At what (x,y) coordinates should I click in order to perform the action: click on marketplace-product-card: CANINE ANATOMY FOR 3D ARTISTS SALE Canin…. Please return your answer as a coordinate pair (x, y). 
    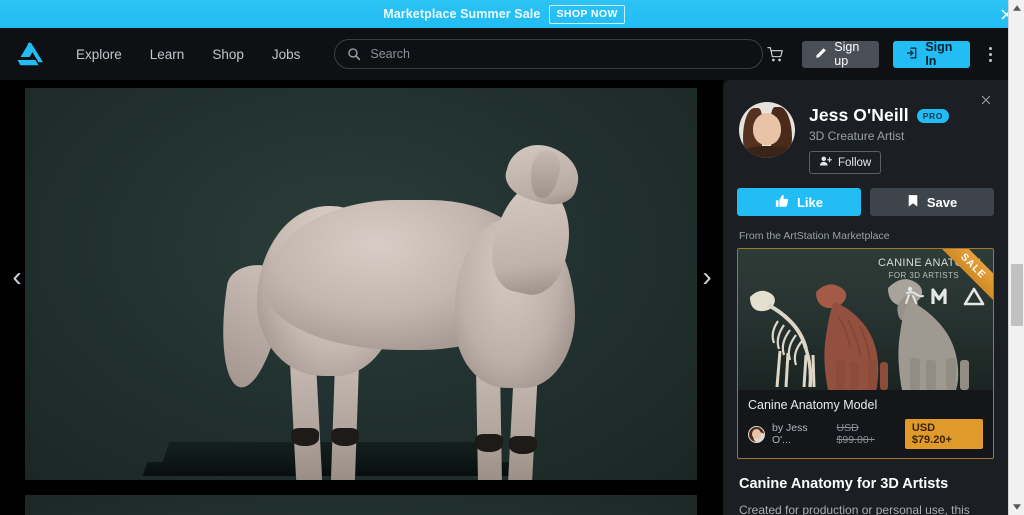
    Looking at the image, I should click on (865, 353).